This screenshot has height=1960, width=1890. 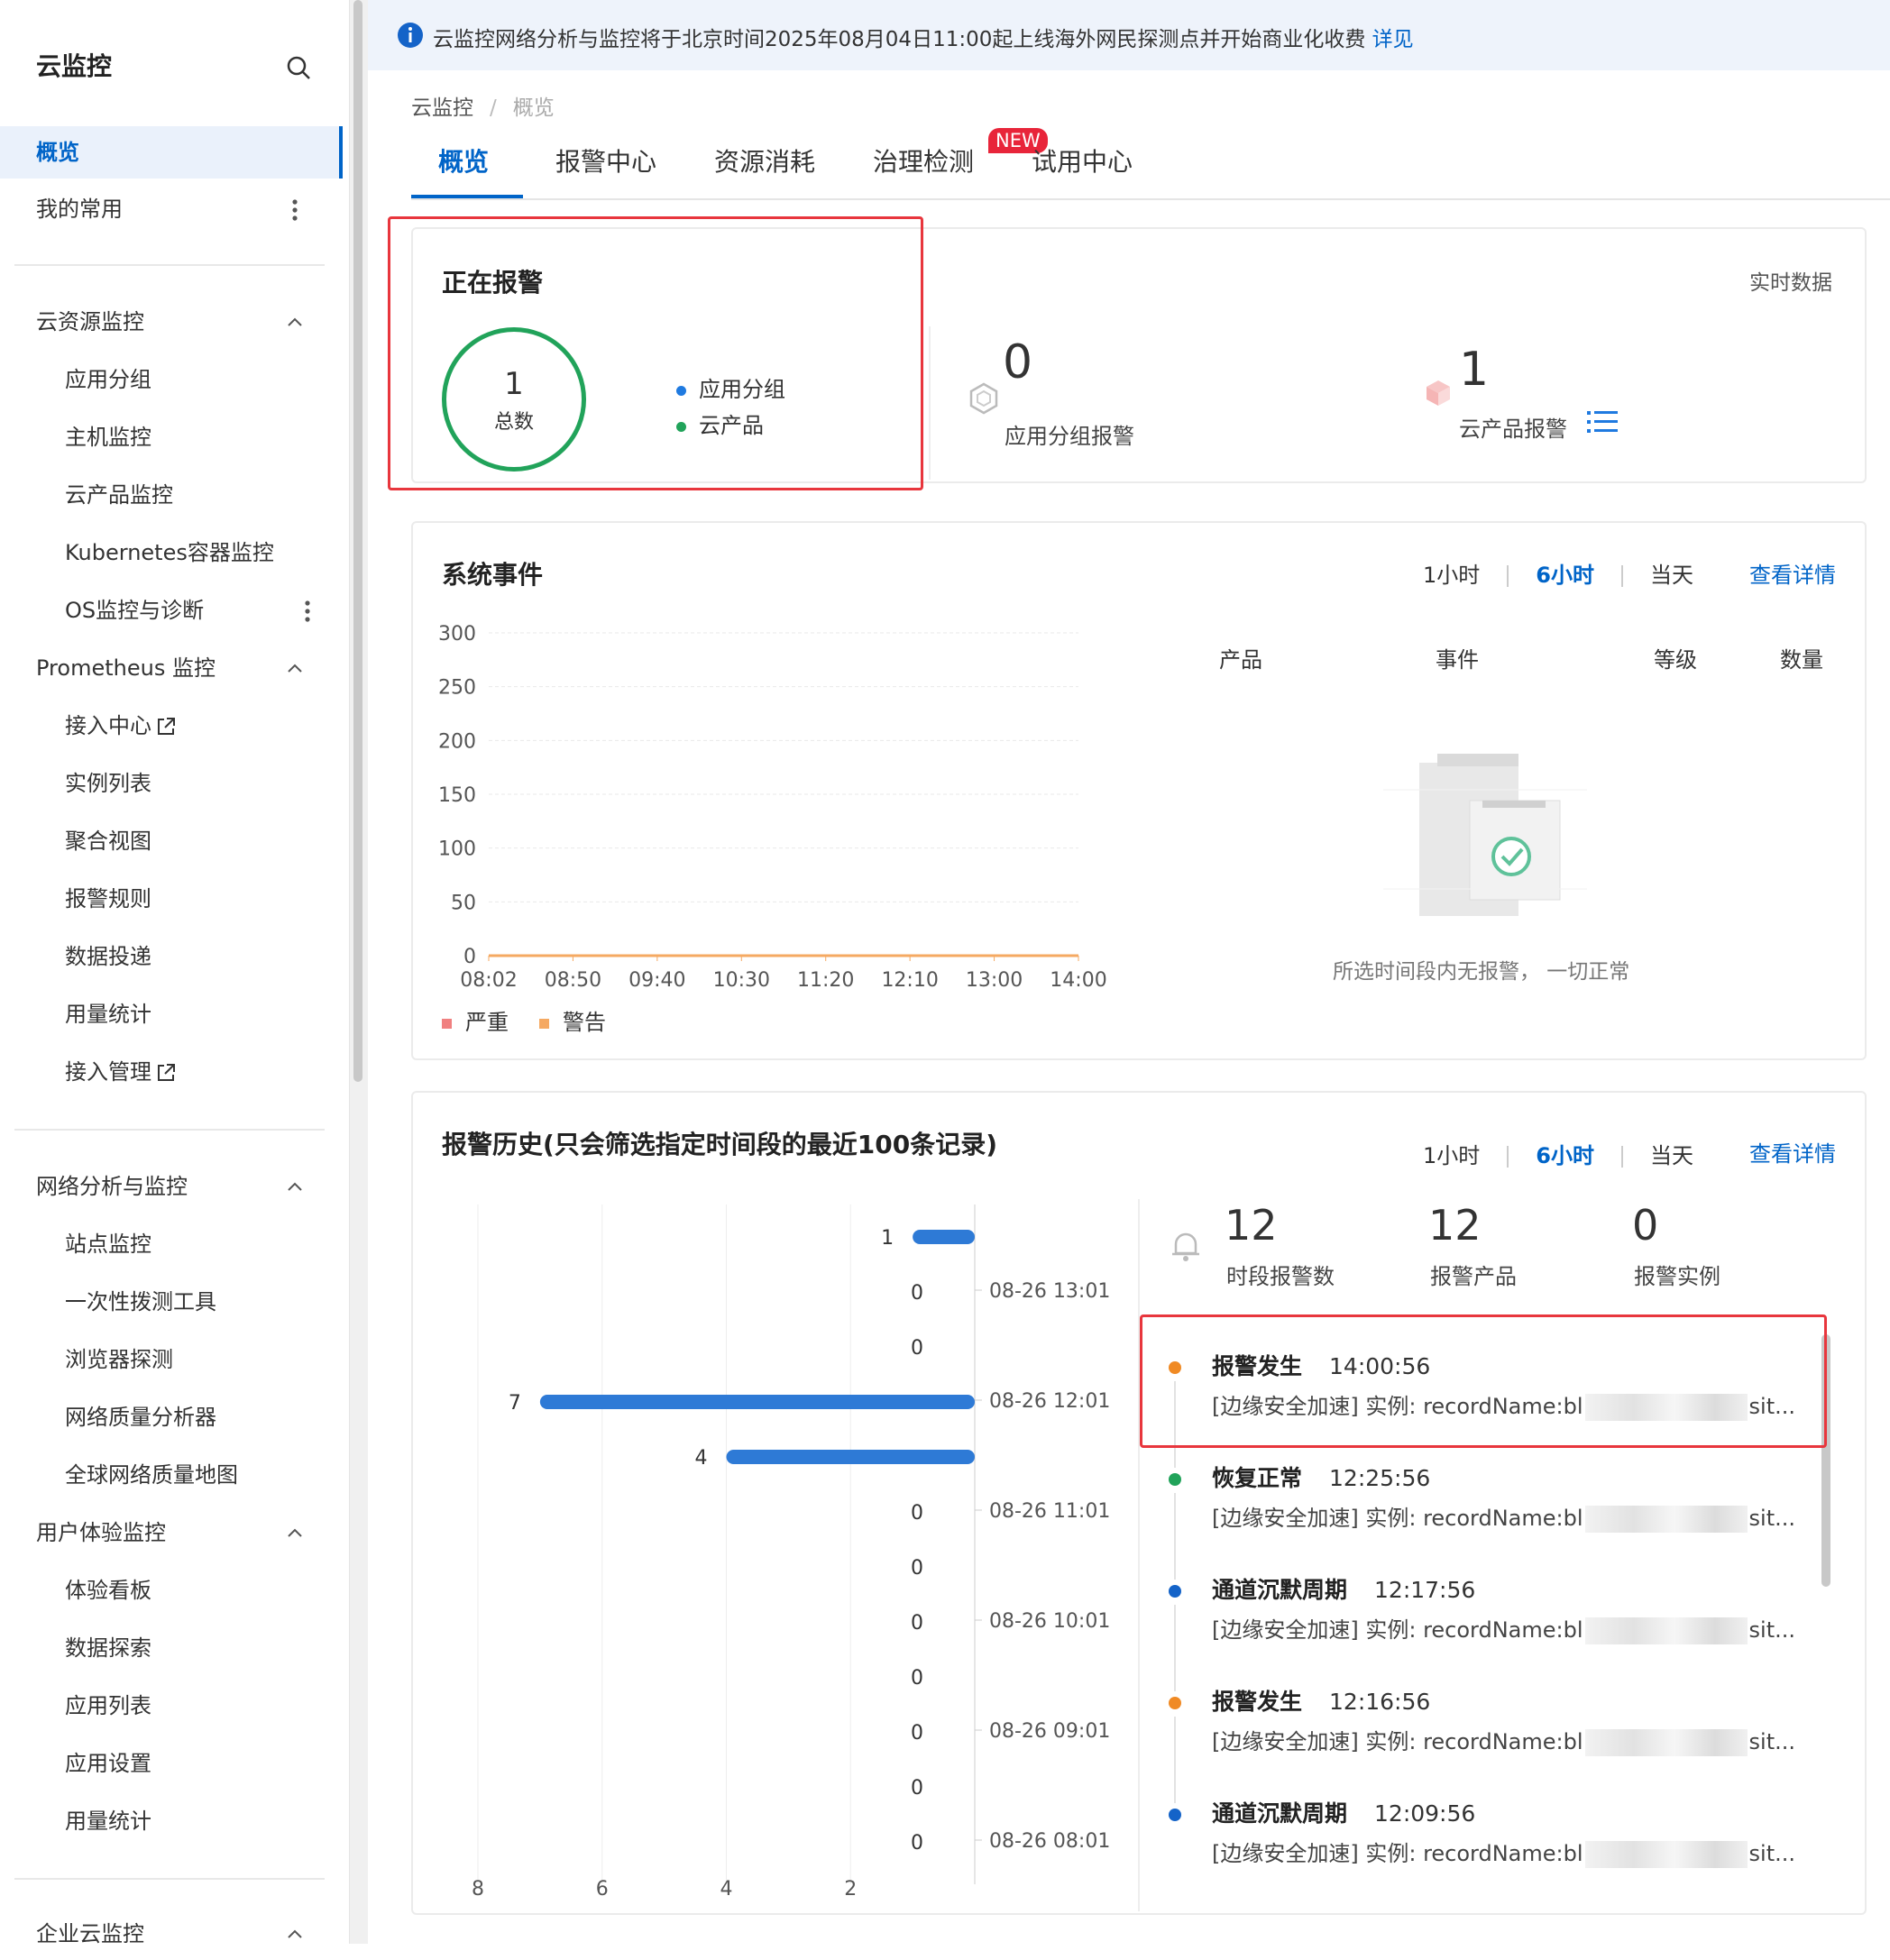 I want to click on sidebar-item-usage-stats: 用量统计, so click(x=171, y=1014).